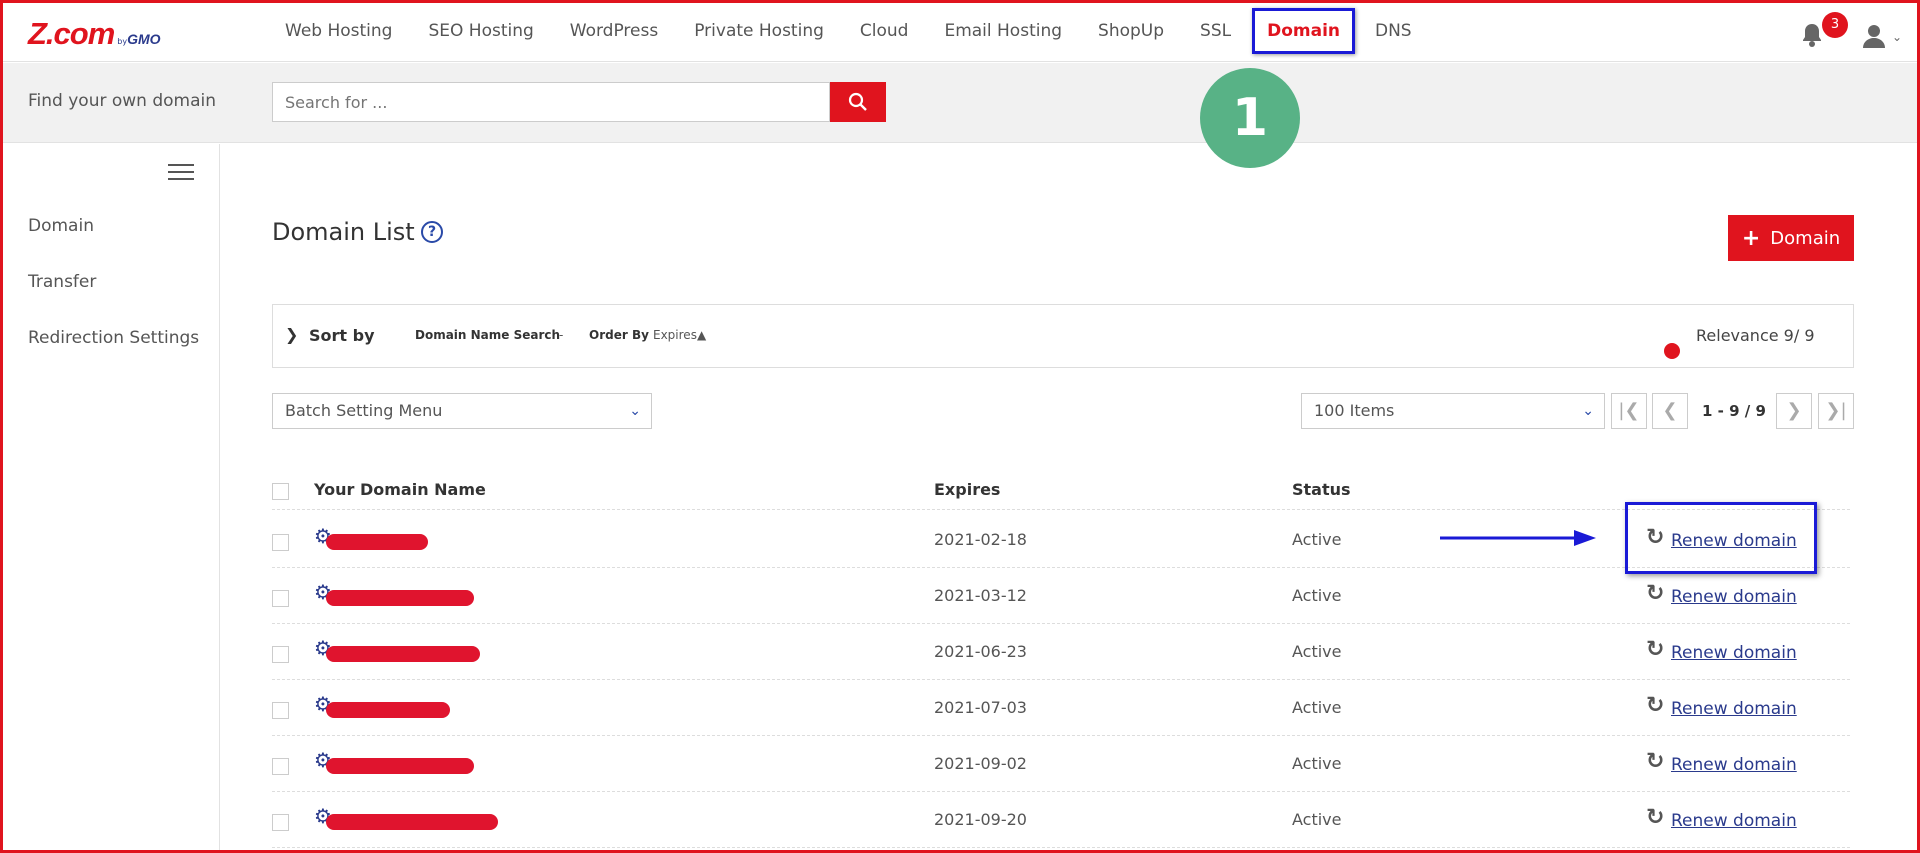 This screenshot has height=853, width=1920. I want to click on column-header-status: Status, so click(1321, 489).